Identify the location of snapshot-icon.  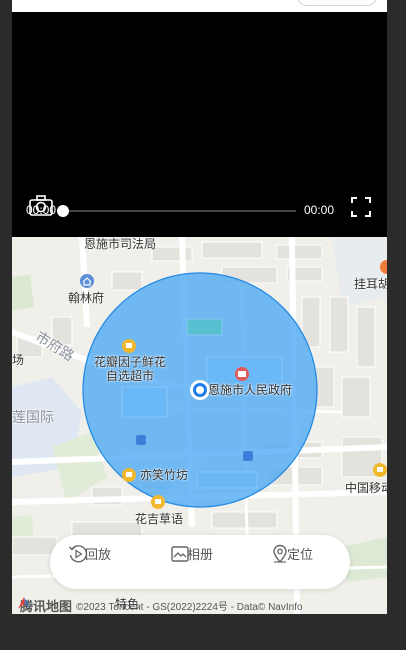
(41, 206).